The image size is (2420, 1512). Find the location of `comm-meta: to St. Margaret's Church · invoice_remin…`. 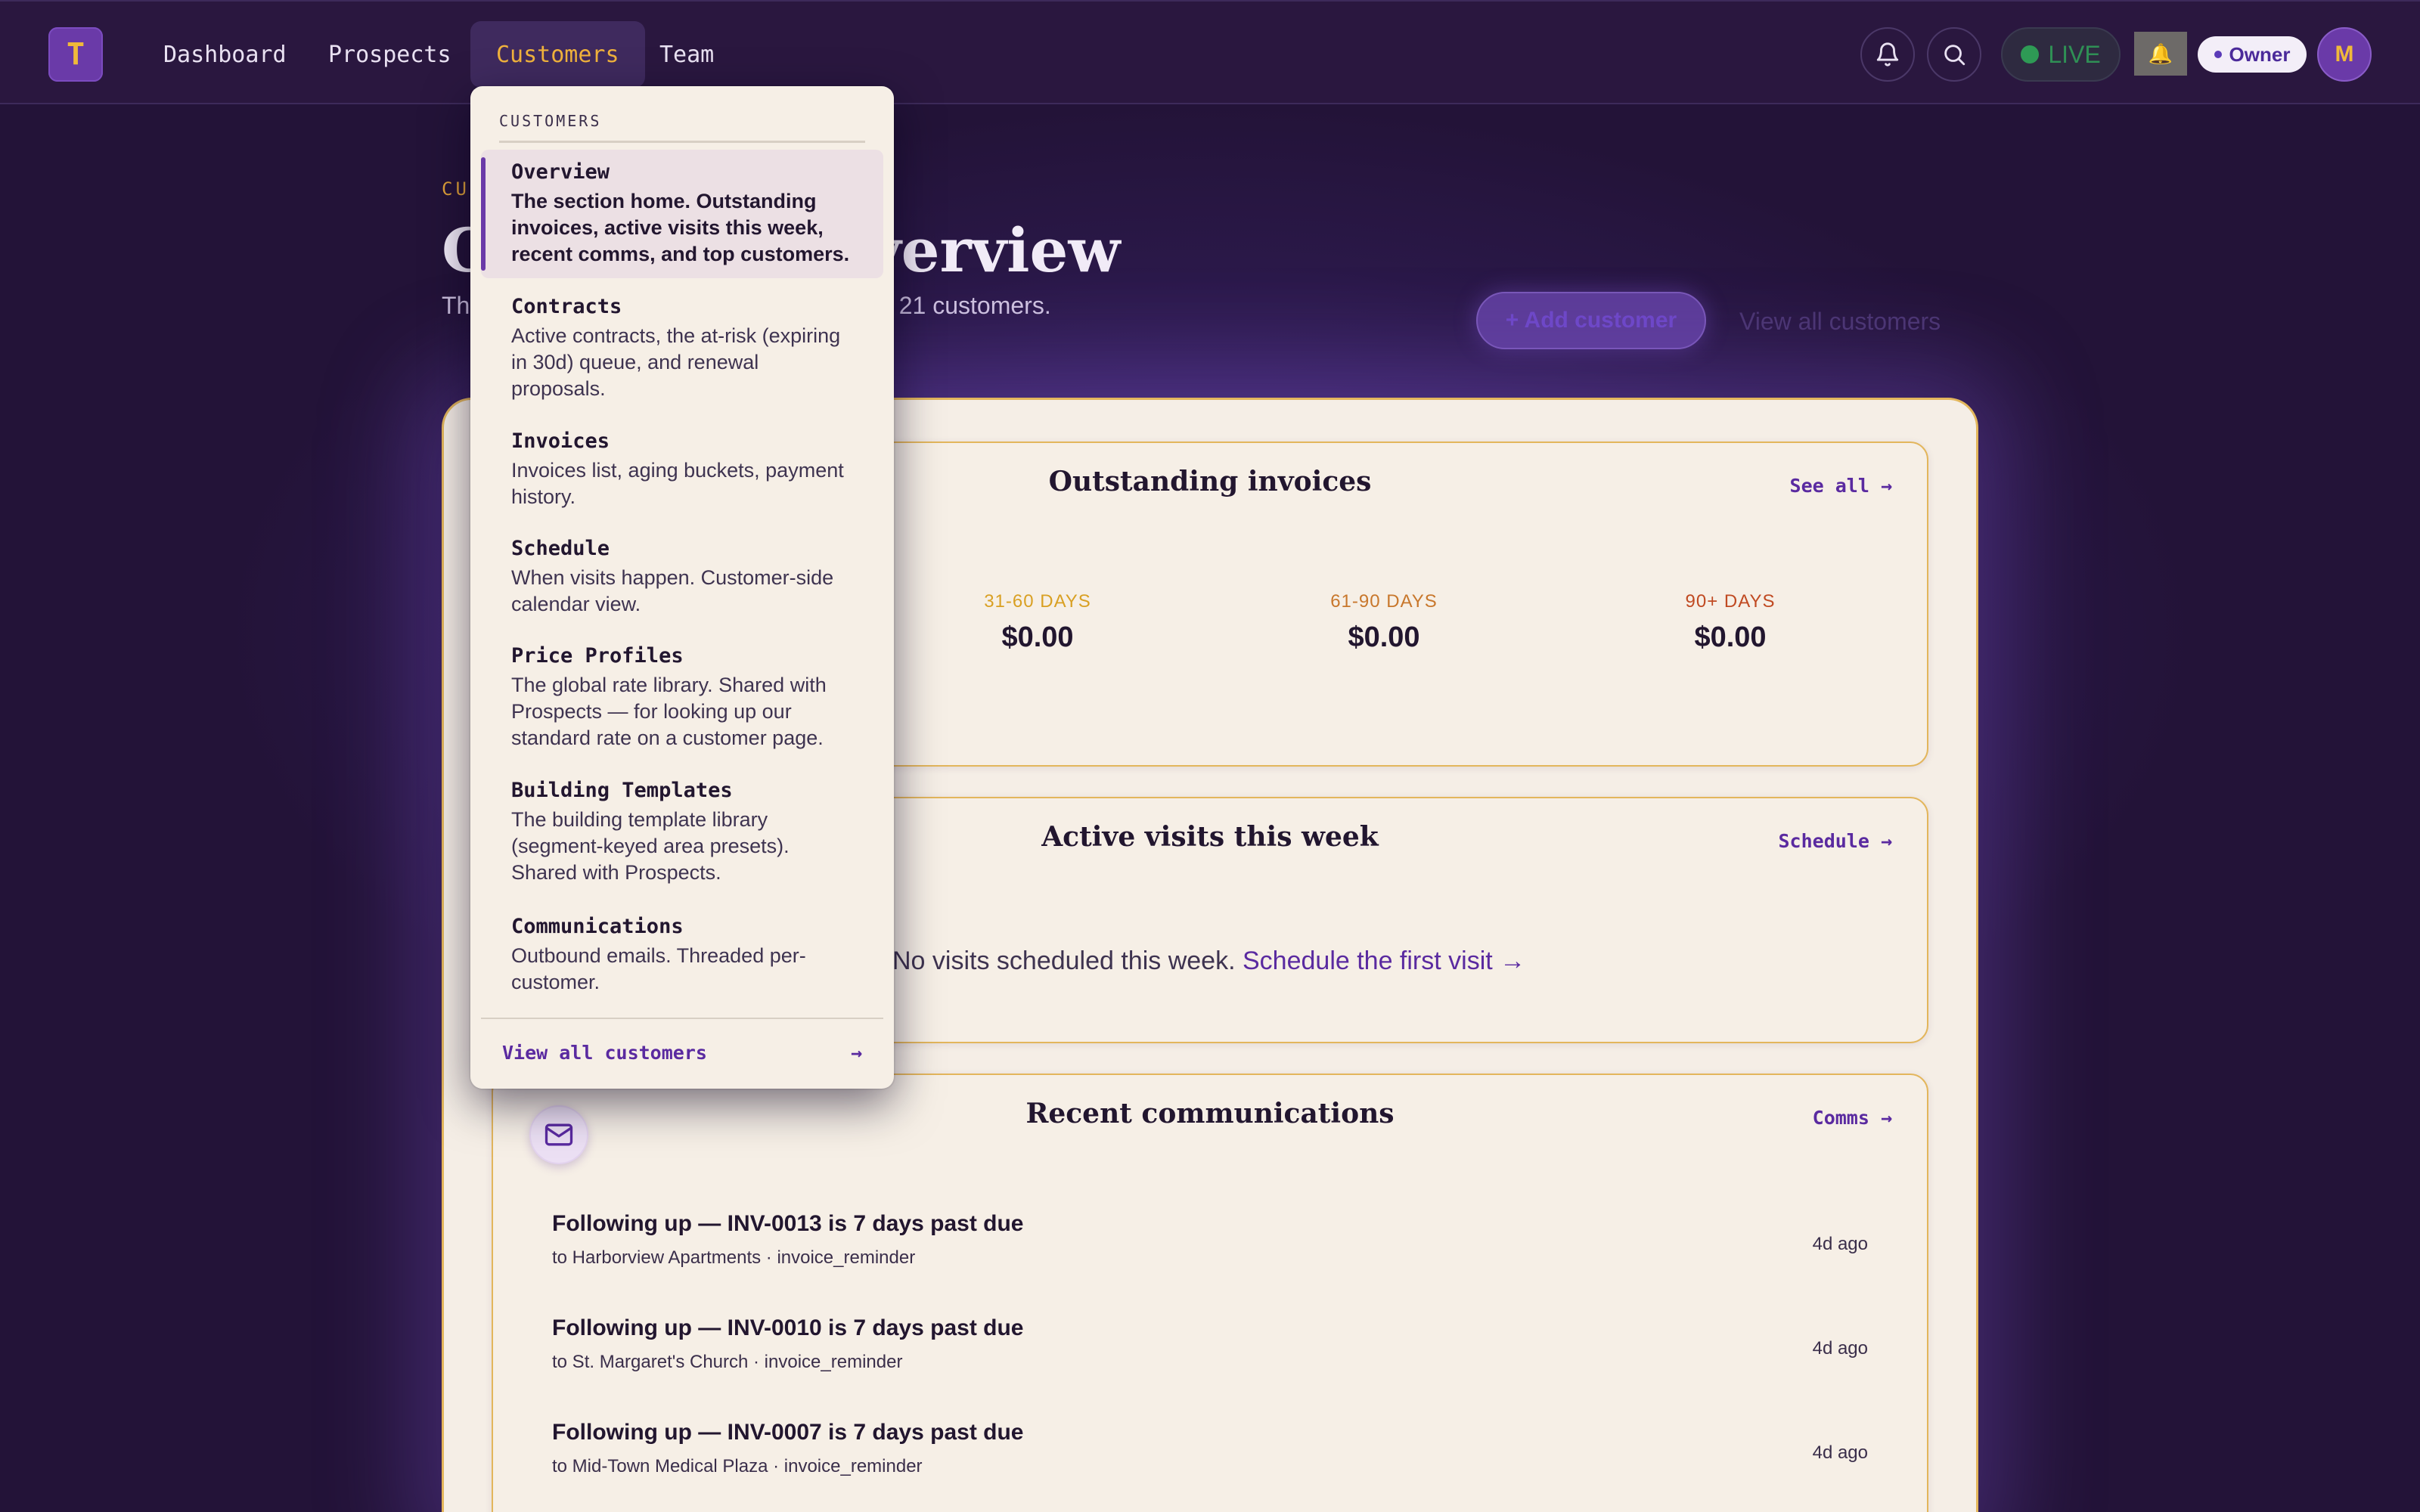

comm-meta: to St. Margaret's Church · invoice_remin… is located at coordinates (727, 1362).